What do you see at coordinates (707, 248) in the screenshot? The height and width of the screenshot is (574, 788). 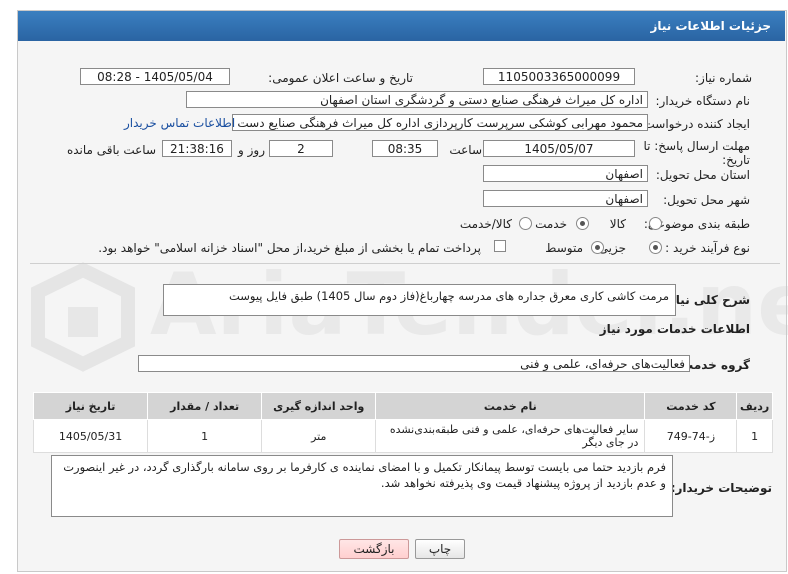 I see `process-label: نوع فرآیند خرید :` at bounding box center [707, 248].